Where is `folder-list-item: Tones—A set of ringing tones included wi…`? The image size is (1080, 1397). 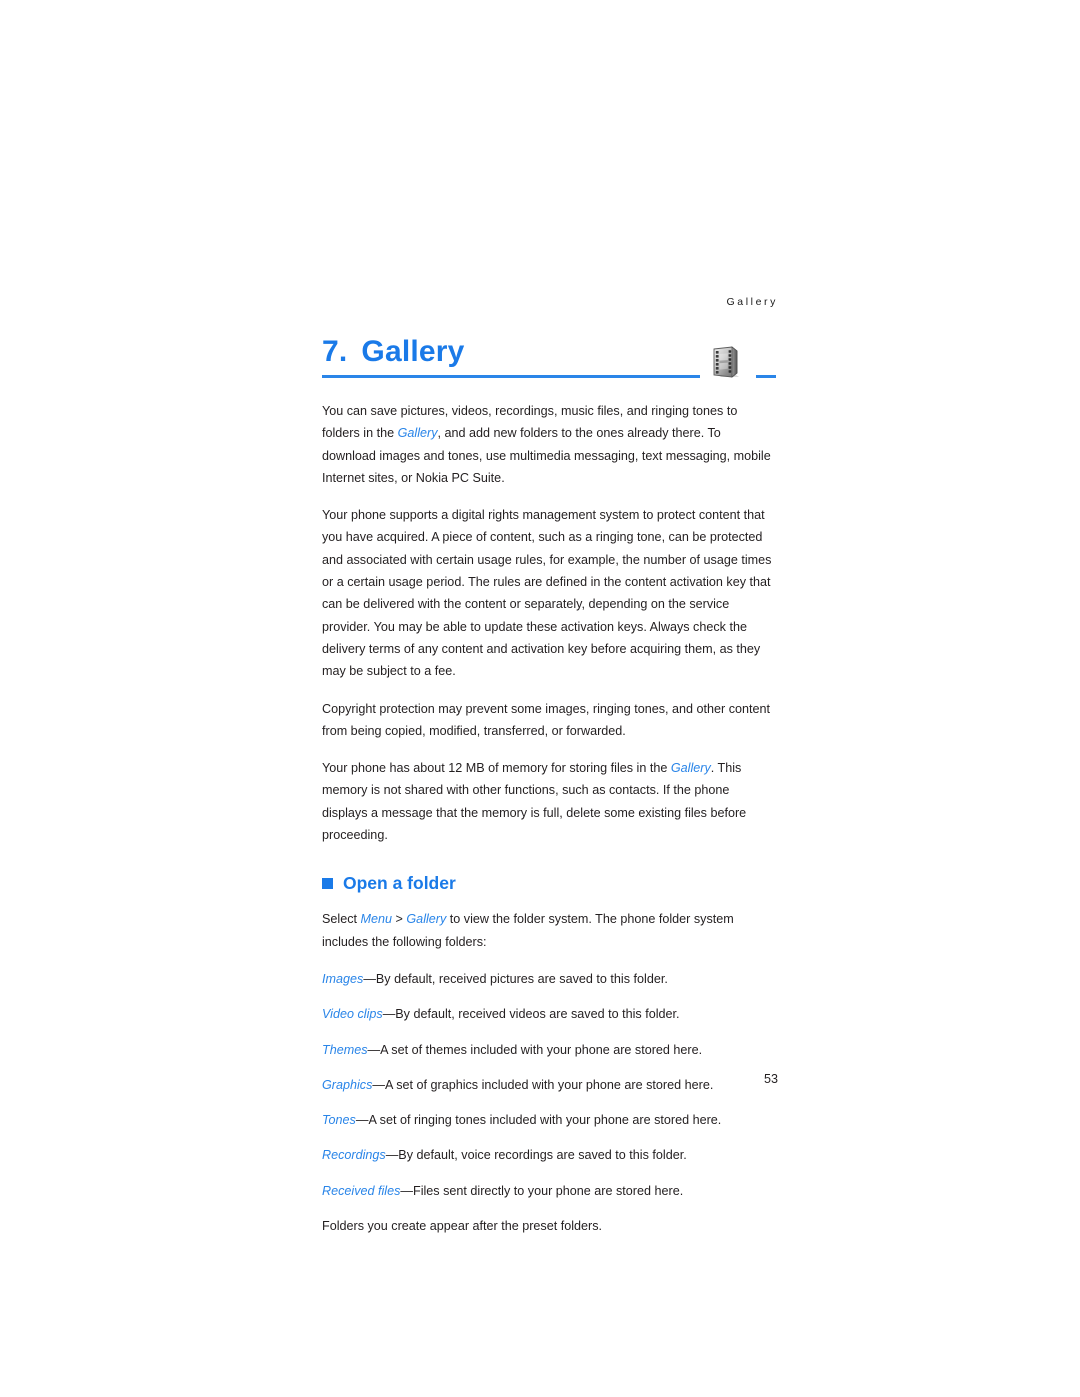
folder-list-item: Tones—A set of ringing tones included wi… is located at coordinates (548, 1120).